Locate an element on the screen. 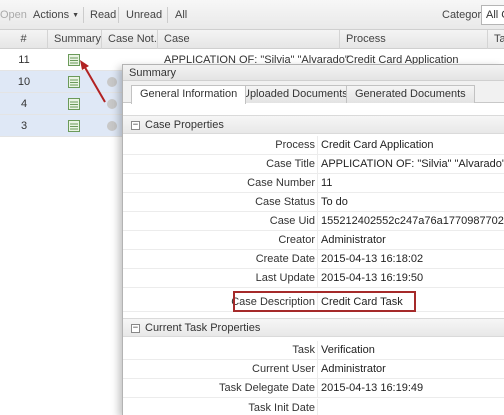  property-row: Creator Administrator is located at coordinates (313, 240).